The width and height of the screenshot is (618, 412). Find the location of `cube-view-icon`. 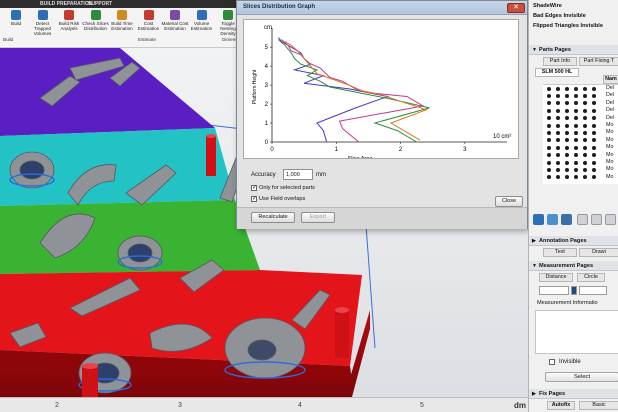

cube-view-icon is located at coordinates (538, 219).